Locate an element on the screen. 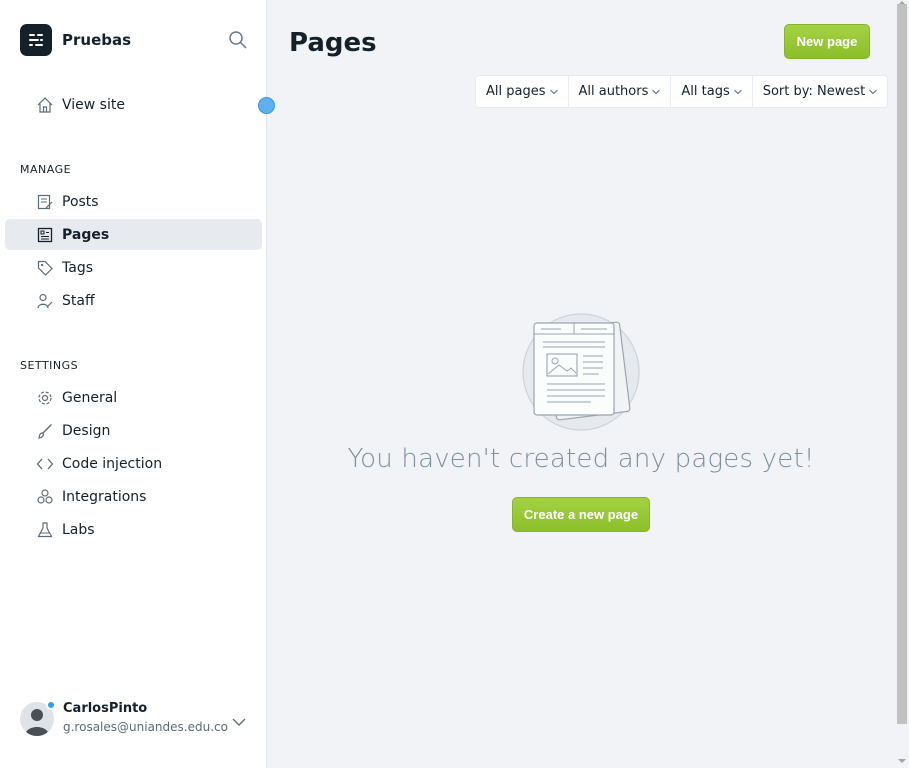 This screenshot has width=909, height=768. search-icon is located at coordinates (238, 40).